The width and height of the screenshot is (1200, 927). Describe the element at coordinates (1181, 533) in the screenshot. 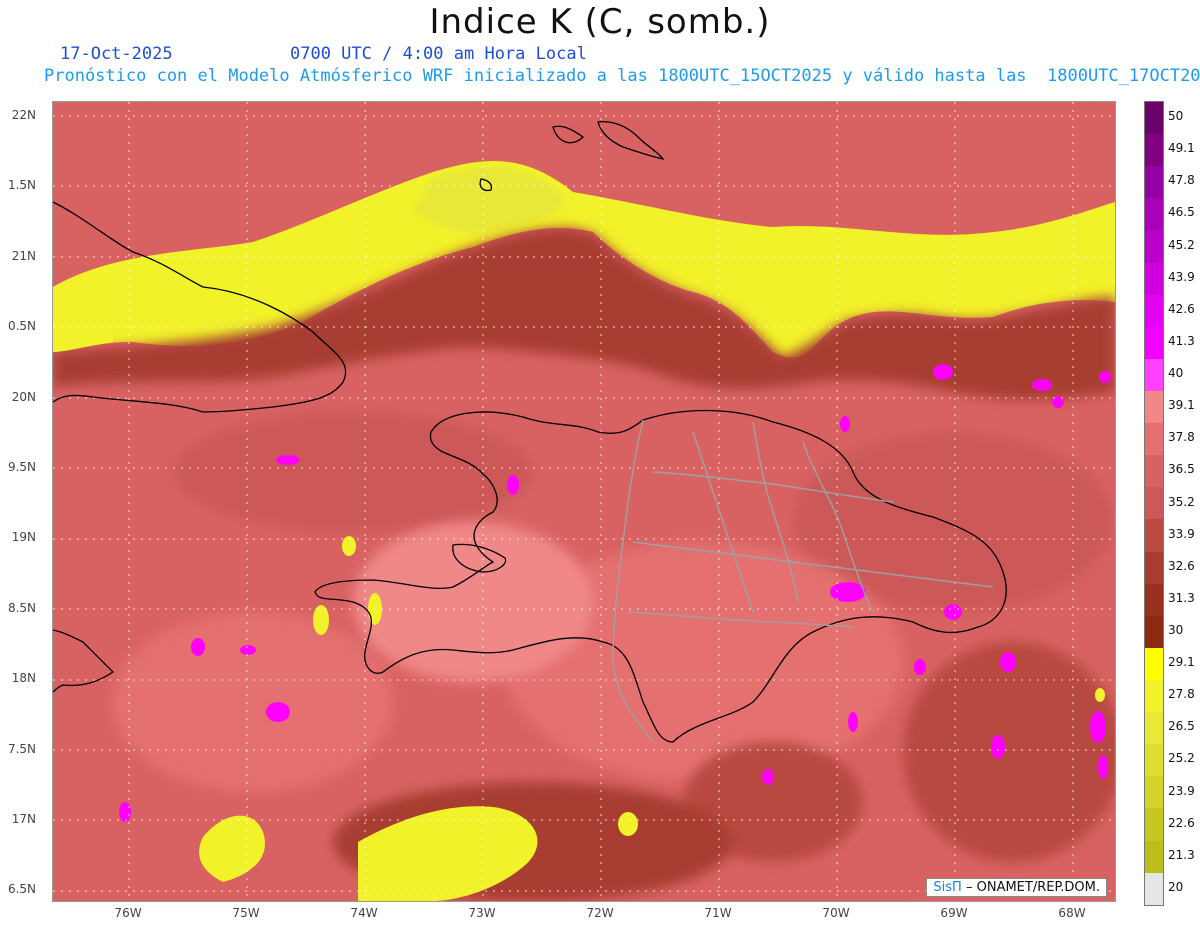

I see `colorbar-label: 33.9` at that location.